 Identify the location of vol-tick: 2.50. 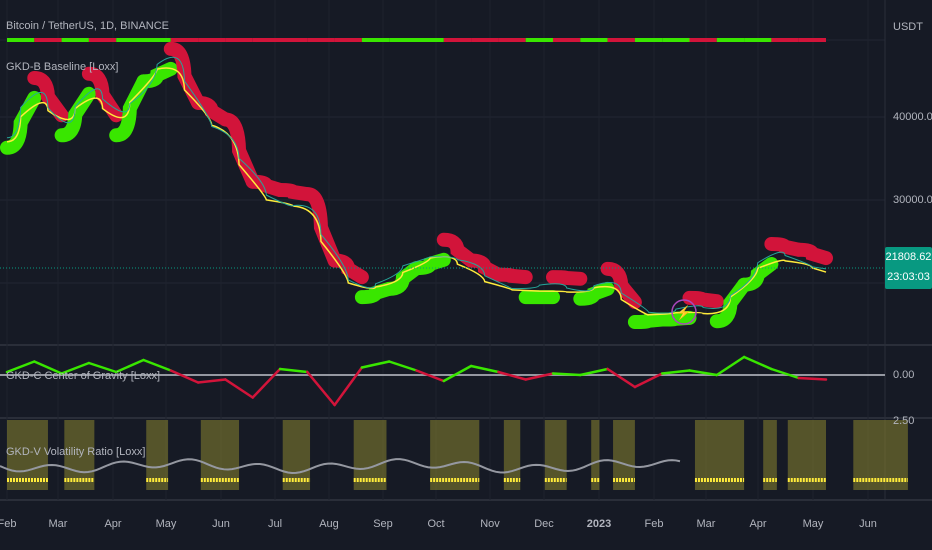
(904, 421).